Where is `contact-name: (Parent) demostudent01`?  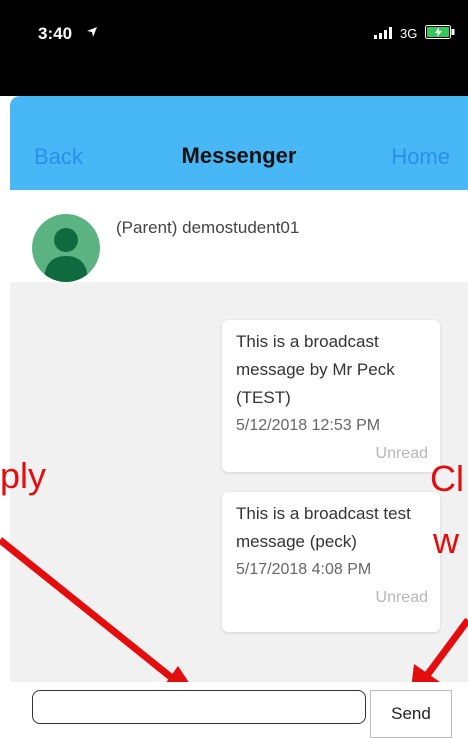 contact-name: (Parent) demostudent01 is located at coordinates (208, 227).